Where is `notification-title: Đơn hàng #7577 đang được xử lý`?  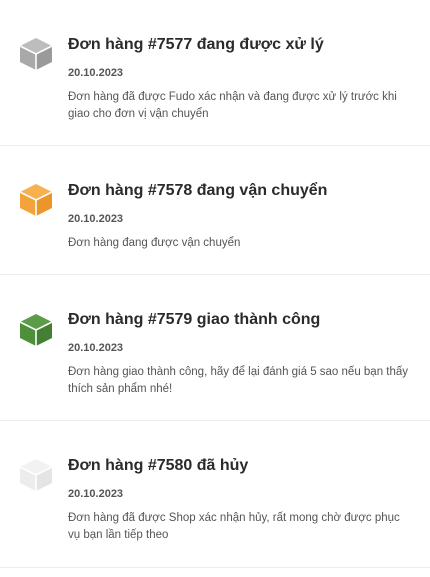 notification-title: Đơn hàng #7577 đang được xử lý is located at coordinates (196, 44).